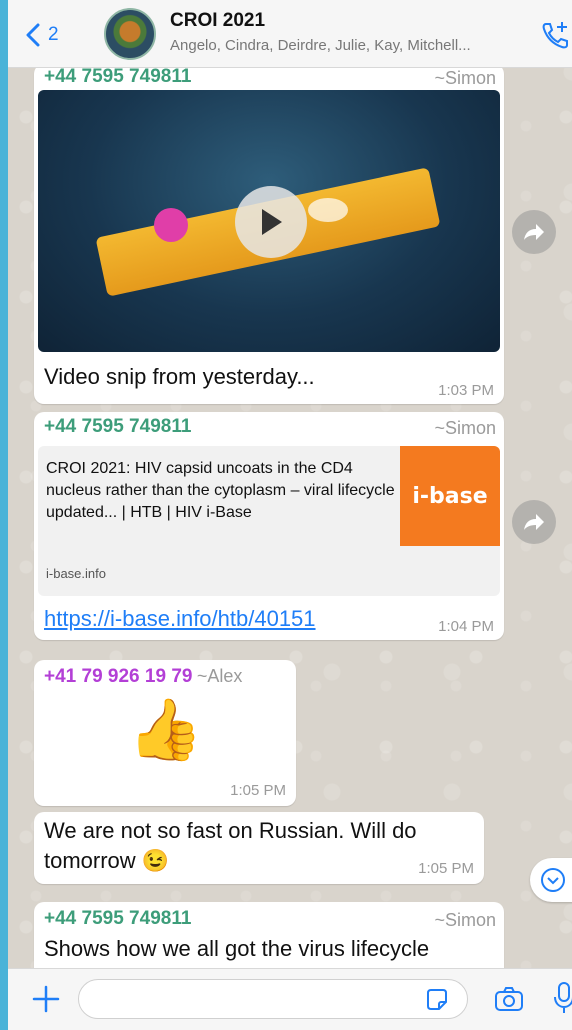 Image resolution: width=572 pixels, height=1030 pixels. I want to click on message-link: https://i-base.info/htb/40151, so click(180, 619).